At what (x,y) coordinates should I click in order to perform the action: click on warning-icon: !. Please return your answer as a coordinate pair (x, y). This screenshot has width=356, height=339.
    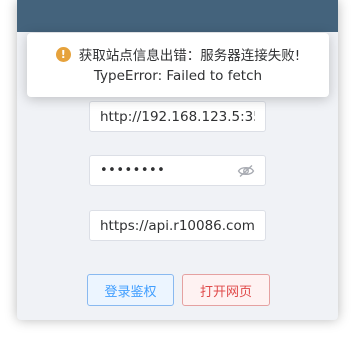
    Looking at the image, I should click on (63, 54).